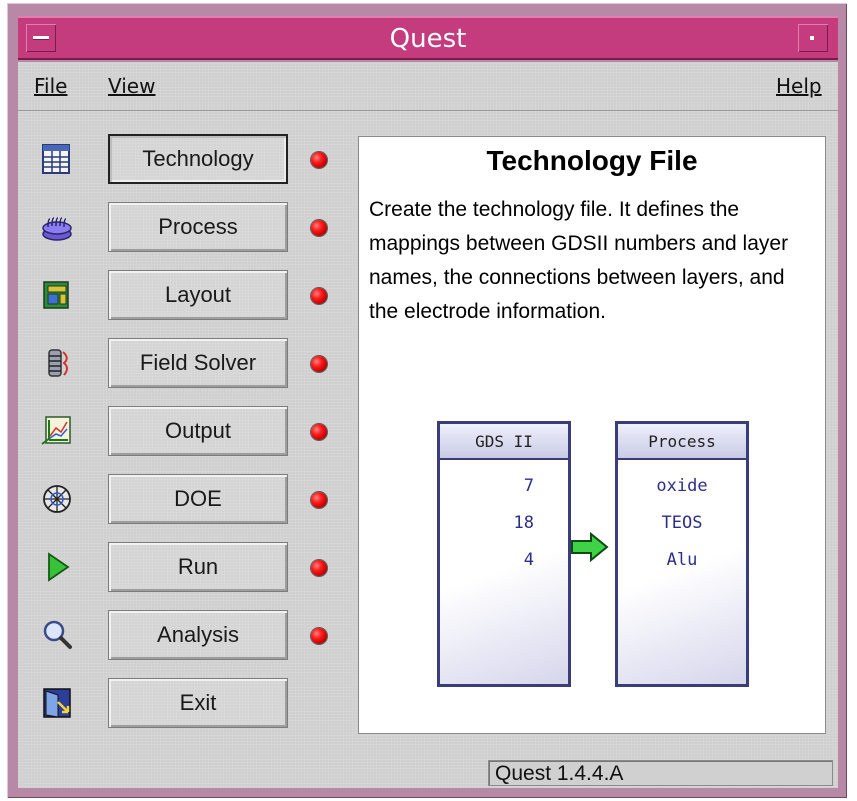 The width and height of the screenshot is (857, 801). Describe the element at coordinates (57, 499) in the screenshot. I see `grid-target-icon` at that location.